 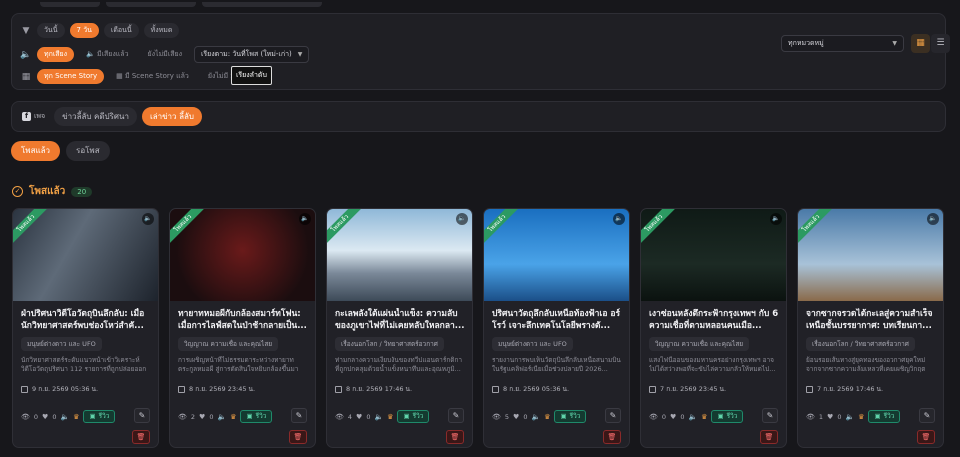 I want to click on view-count: 2, so click(x=193, y=416).